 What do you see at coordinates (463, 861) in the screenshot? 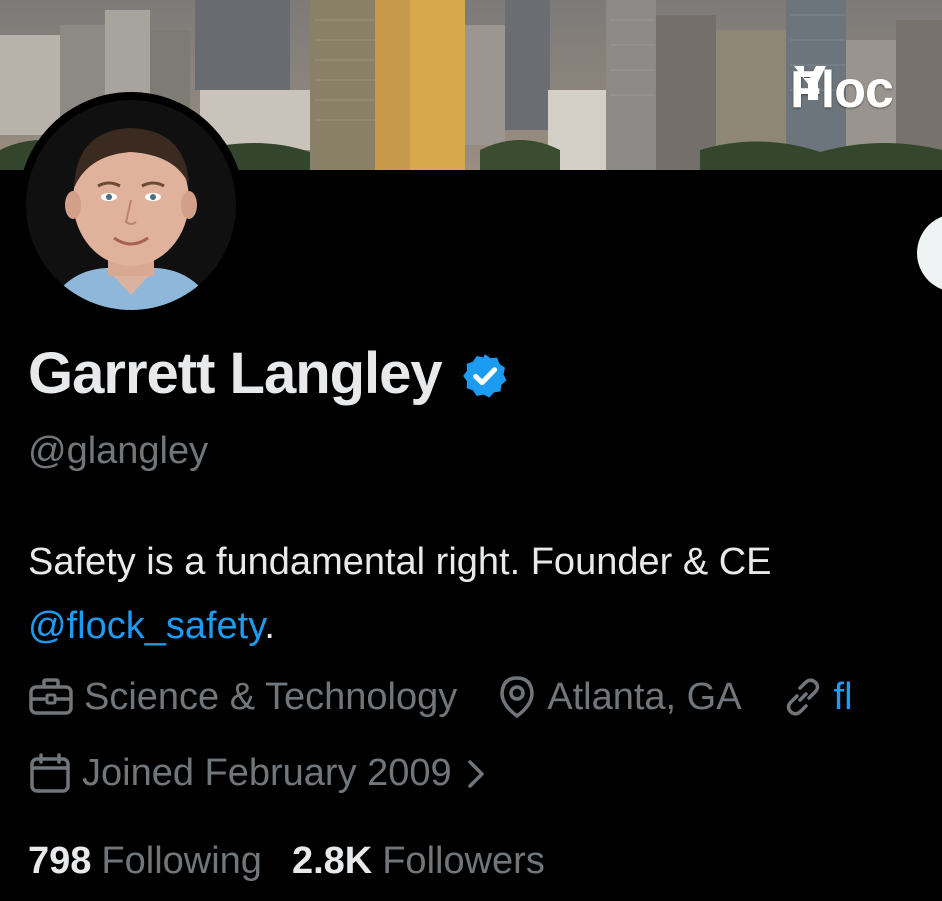
I see `followers-label: Followers` at bounding box center [463, 861].